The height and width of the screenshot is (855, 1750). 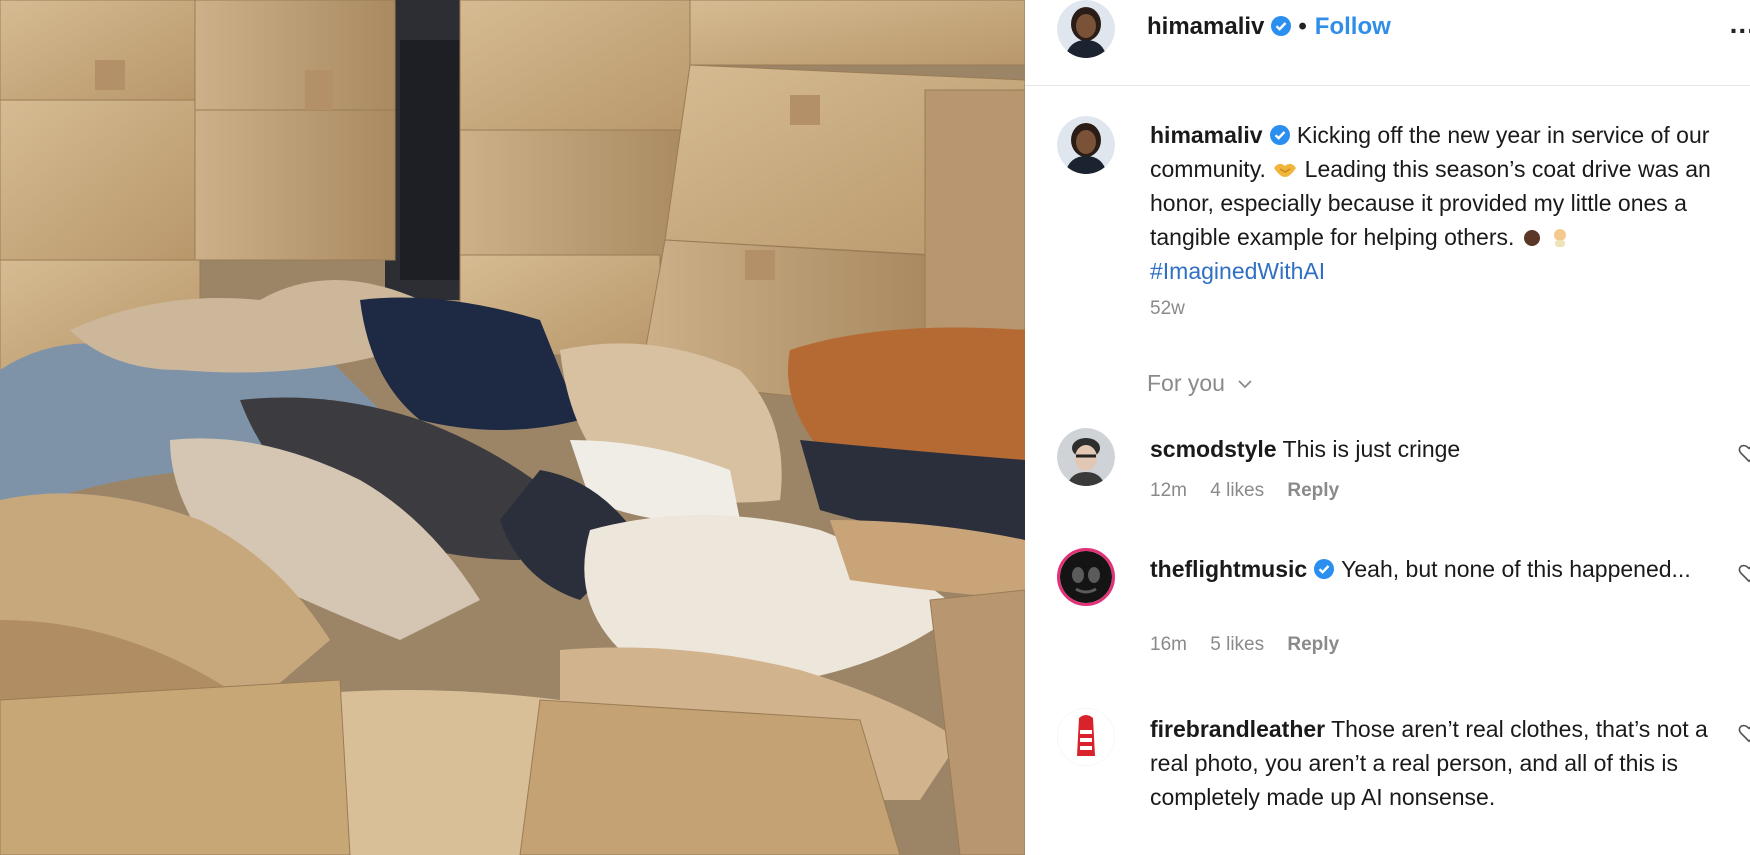 I want to click on comment-time: 12m, so click(x=1168, y=490).